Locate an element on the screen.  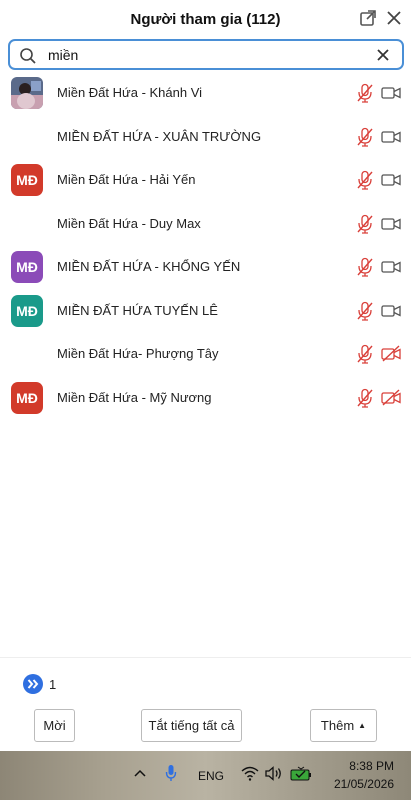
participant-name: Miền Đất Hứa- Phượng Tây is located at coordinates (138, 353).